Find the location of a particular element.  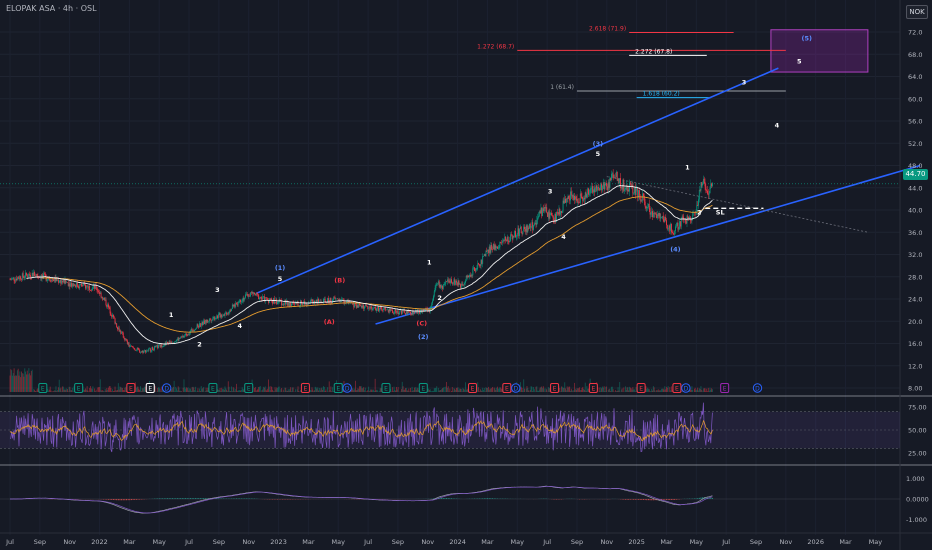

wave-label: 5 is located at coordinates (280, 279).